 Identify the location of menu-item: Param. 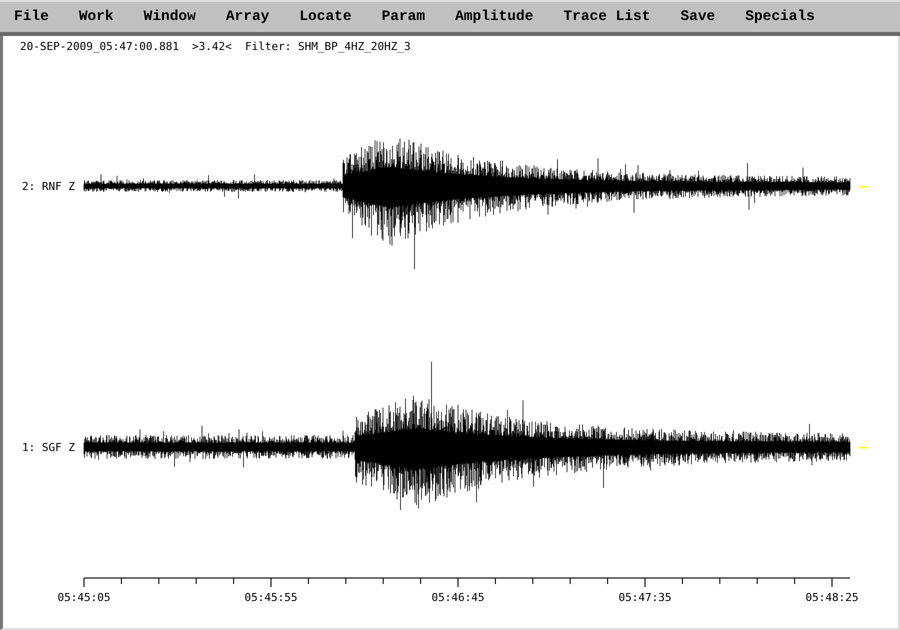
(404, 17).